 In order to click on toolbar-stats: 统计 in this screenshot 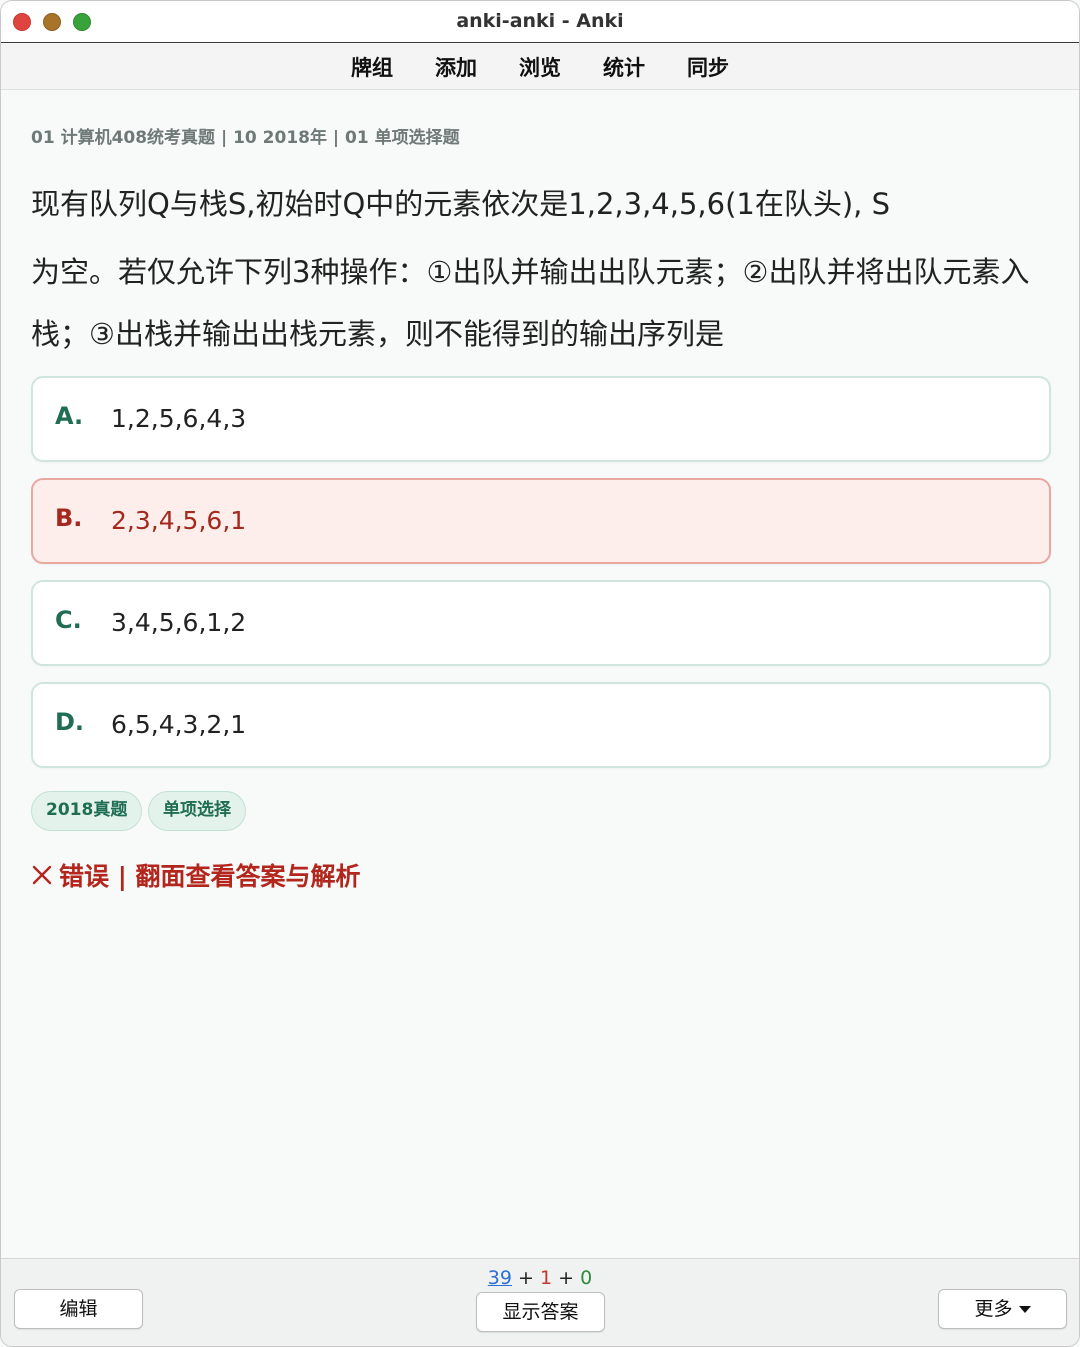, I will do `click(624, 67)`.